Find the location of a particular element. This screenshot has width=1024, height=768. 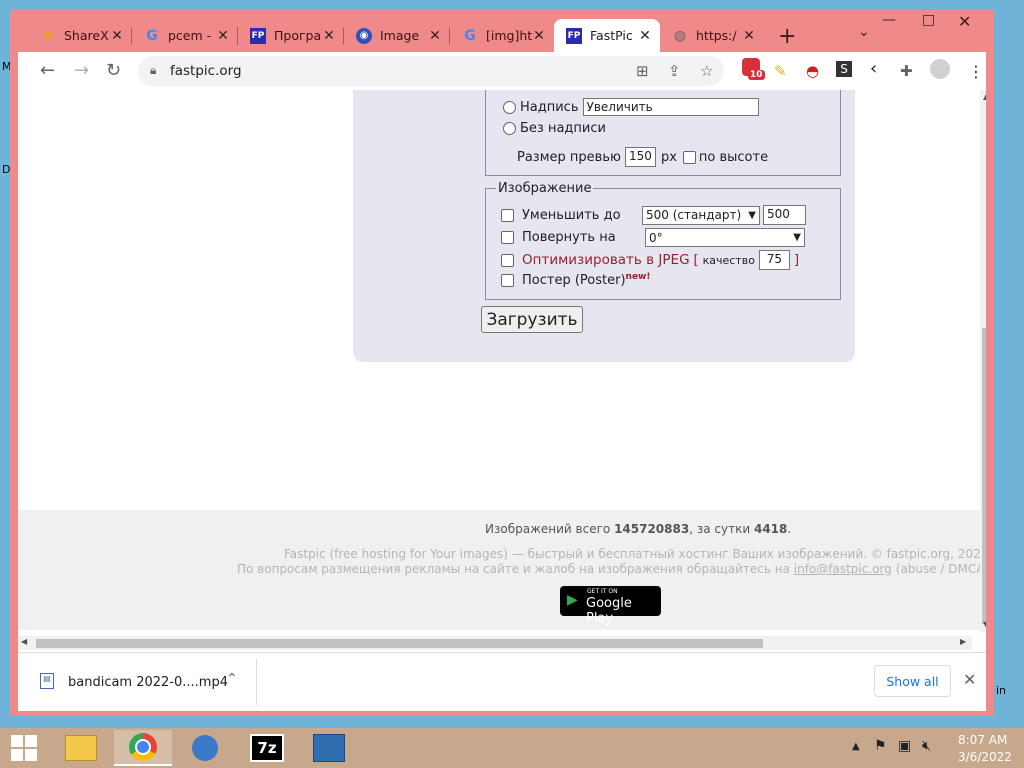

horizontal-scroll-thumb is located at coordinates (399, 643).